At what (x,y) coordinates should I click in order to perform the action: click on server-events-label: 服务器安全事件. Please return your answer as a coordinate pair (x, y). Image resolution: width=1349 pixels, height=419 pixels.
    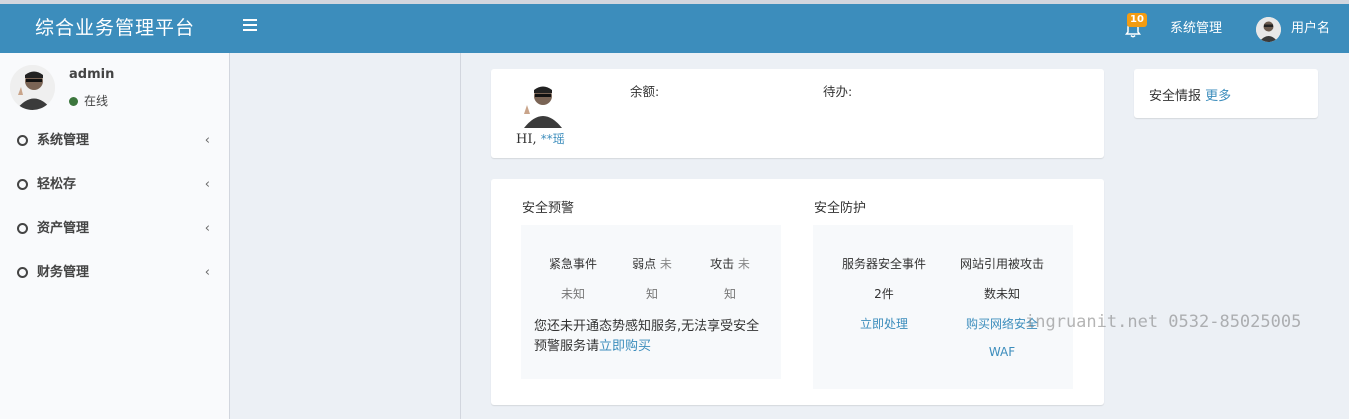
    Looking at the image, I should click on (883, 264).